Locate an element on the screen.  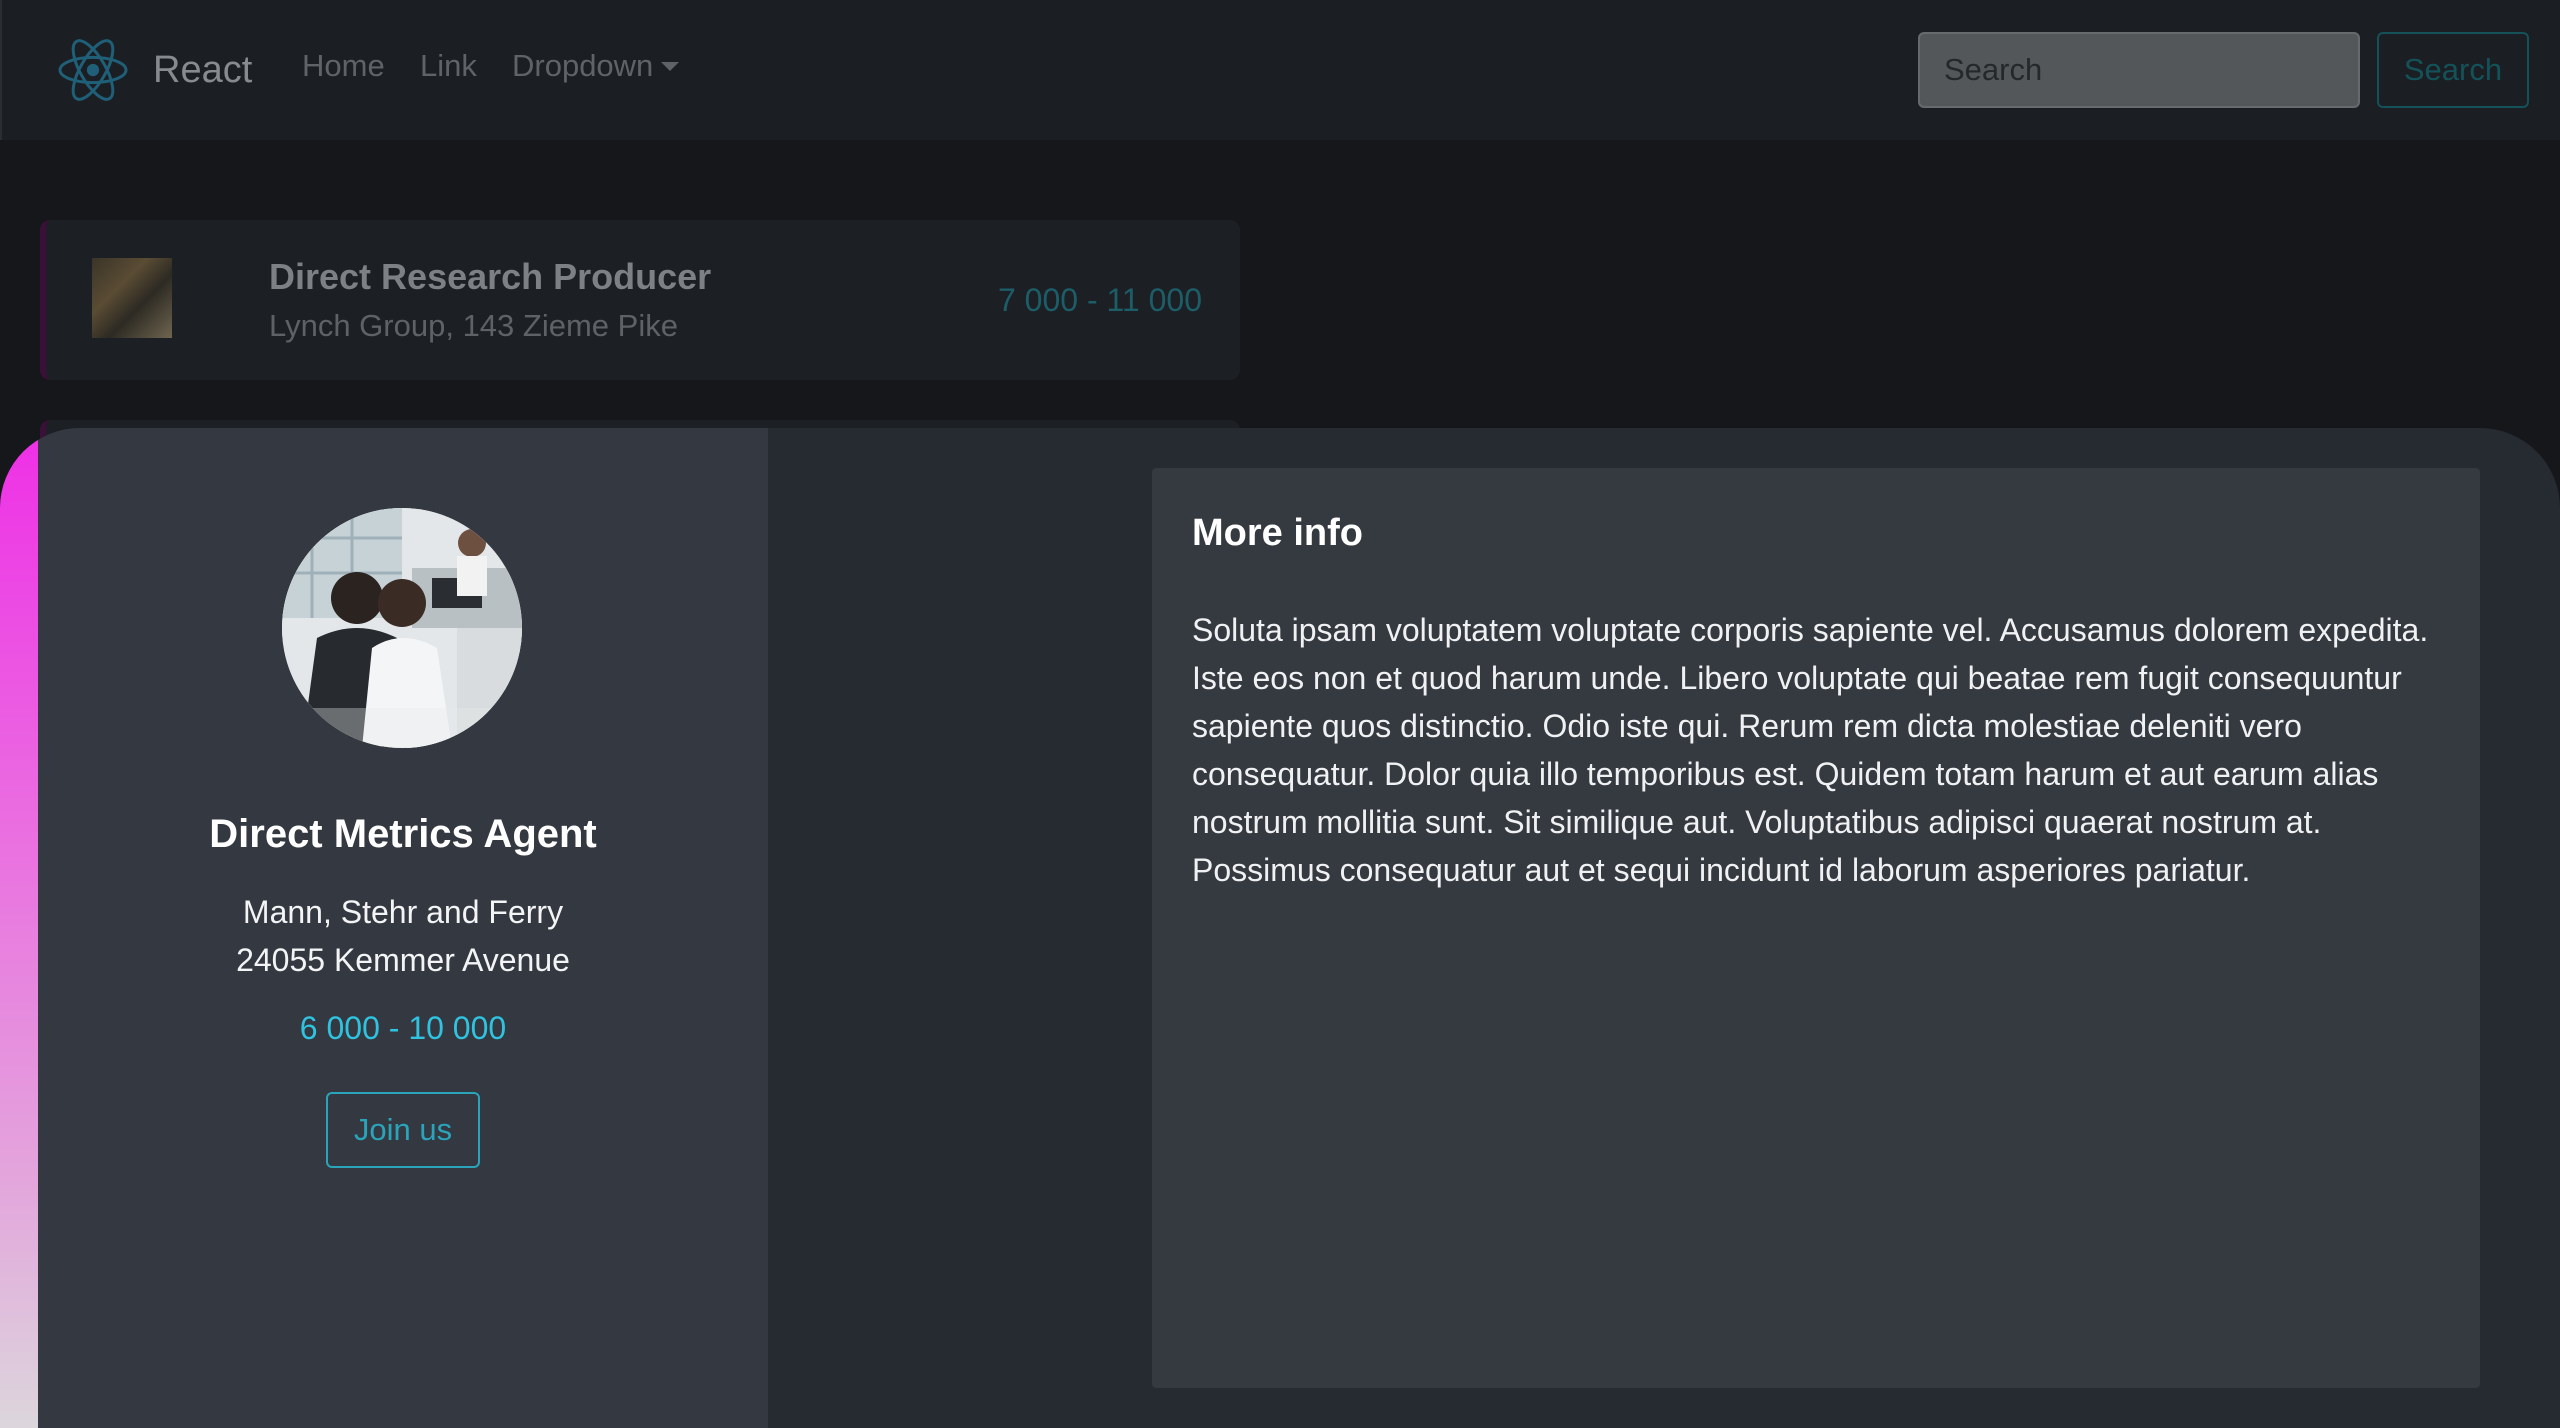
caret-down-icon is located at coordinates (670, 66).